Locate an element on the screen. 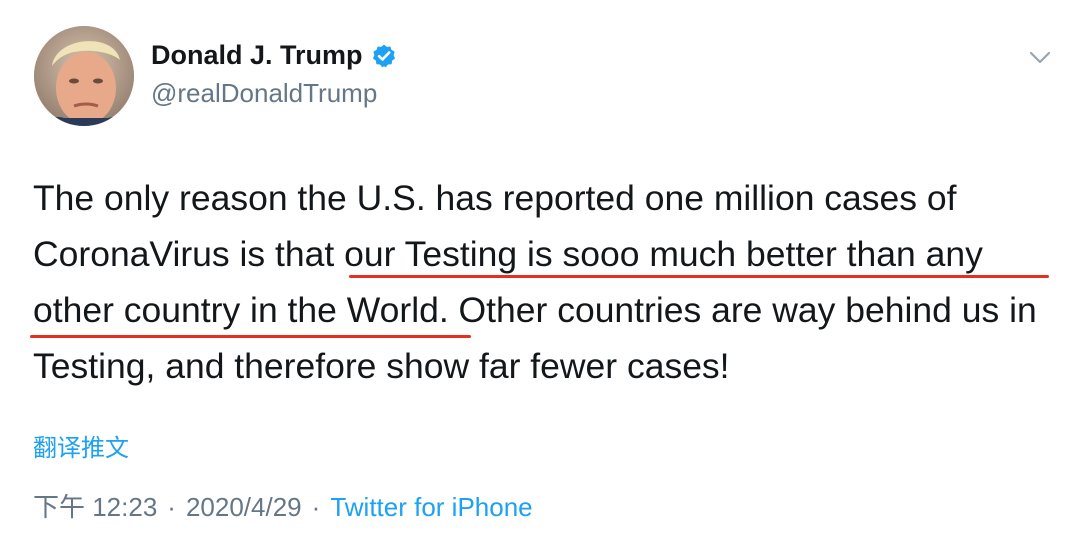 The height and width of the screenshot is (546, 1080). tweet-source-link: Twitter for iPhone is located at coordinates (431, 507).